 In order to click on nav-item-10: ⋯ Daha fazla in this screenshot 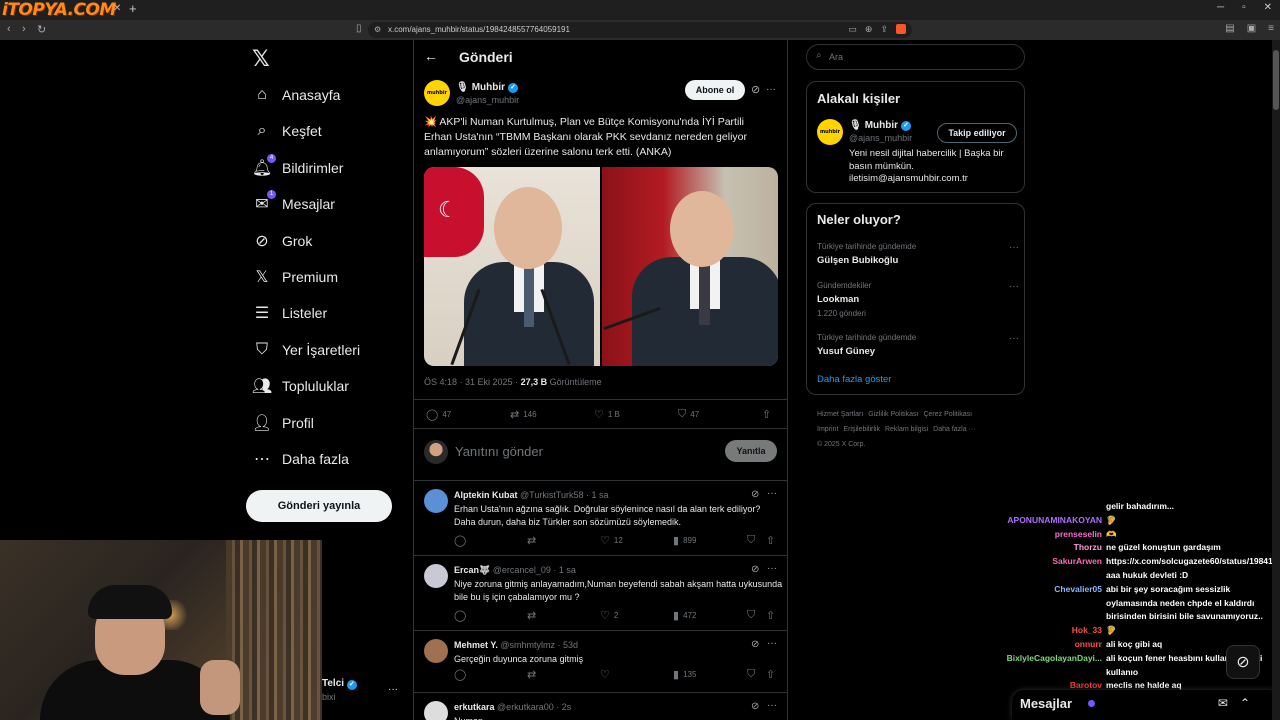, I will do `click(300, 459)`.